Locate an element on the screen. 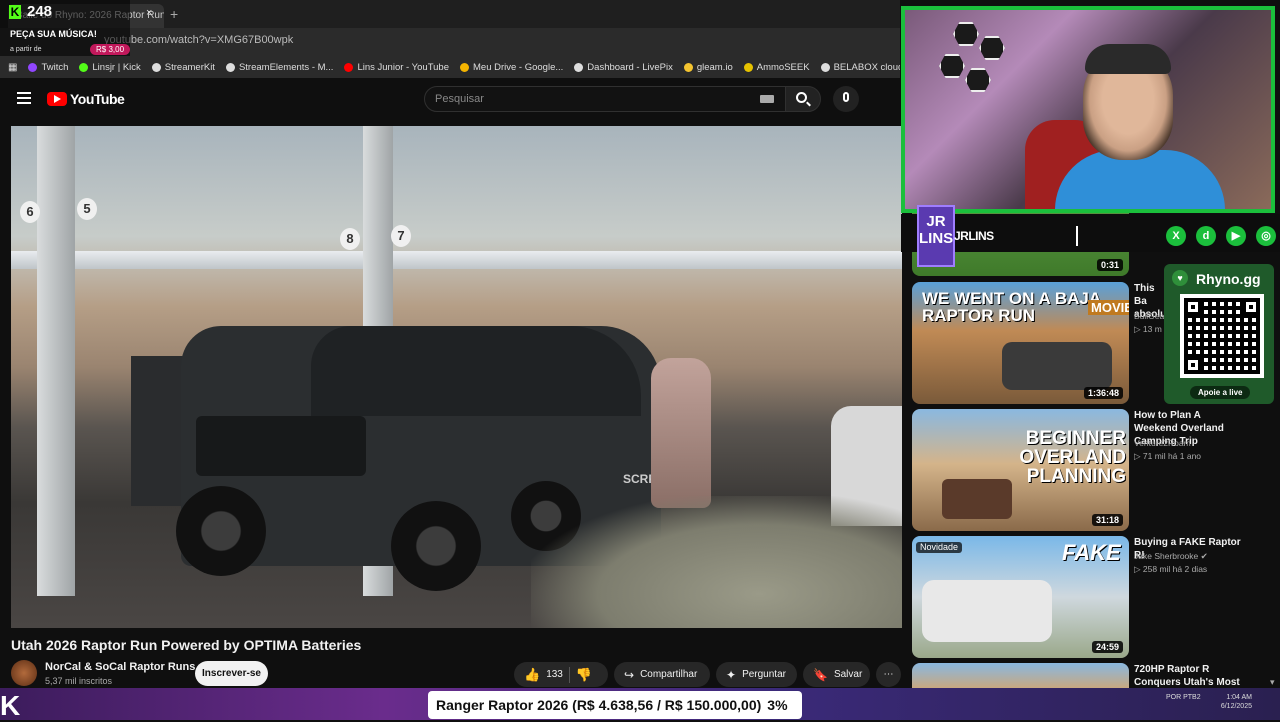 Image resolution: width=1280 pixels, height=722 pixels. more-icon: ⋯ is located at coordinates (888, 674).